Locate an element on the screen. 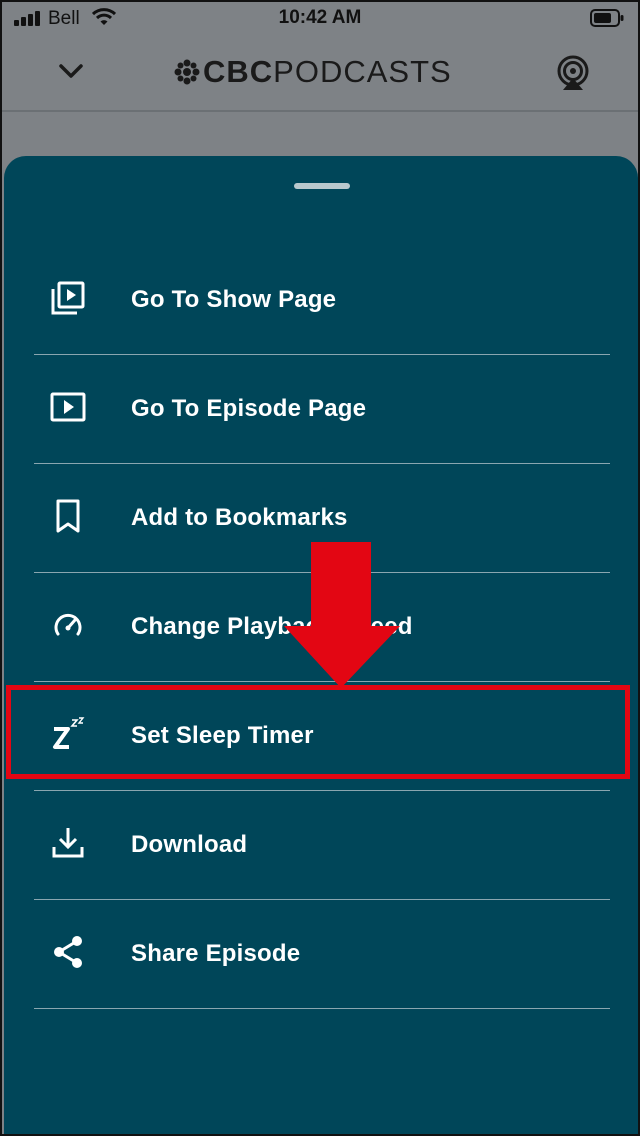 Image resolution: width=640 pixels, height=1136 pixels. status-time: 10:42 AM is located at coordinates (320, 17).